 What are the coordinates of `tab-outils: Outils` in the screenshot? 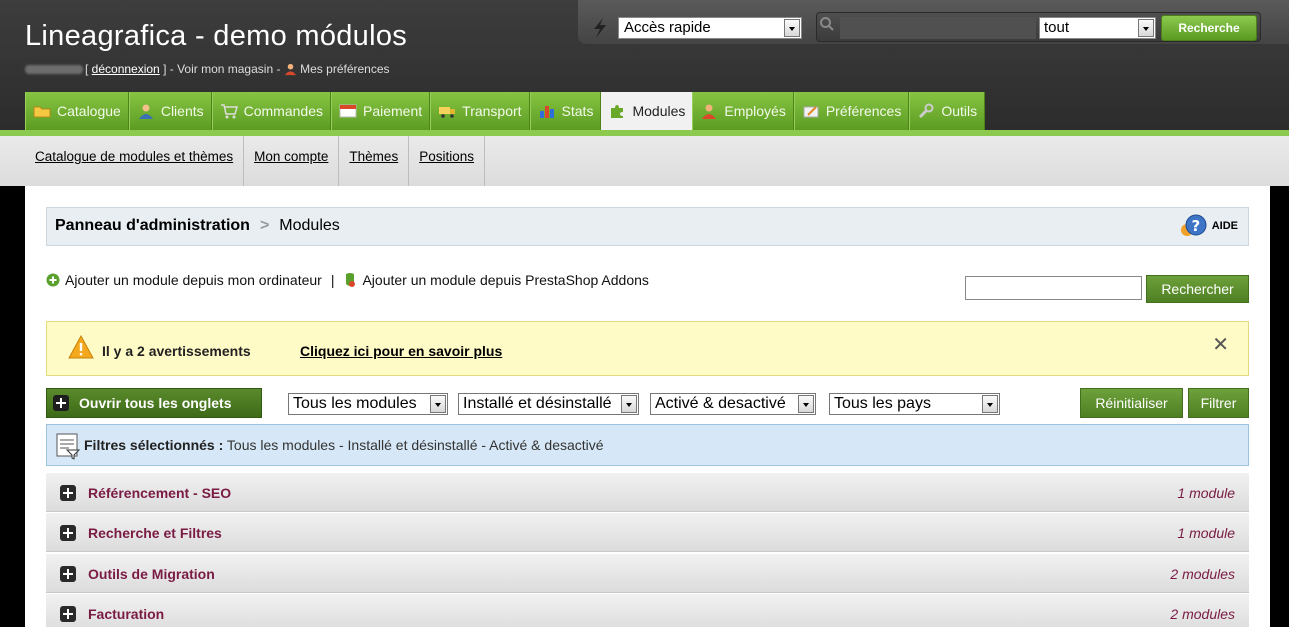 It's located at (947, 111).